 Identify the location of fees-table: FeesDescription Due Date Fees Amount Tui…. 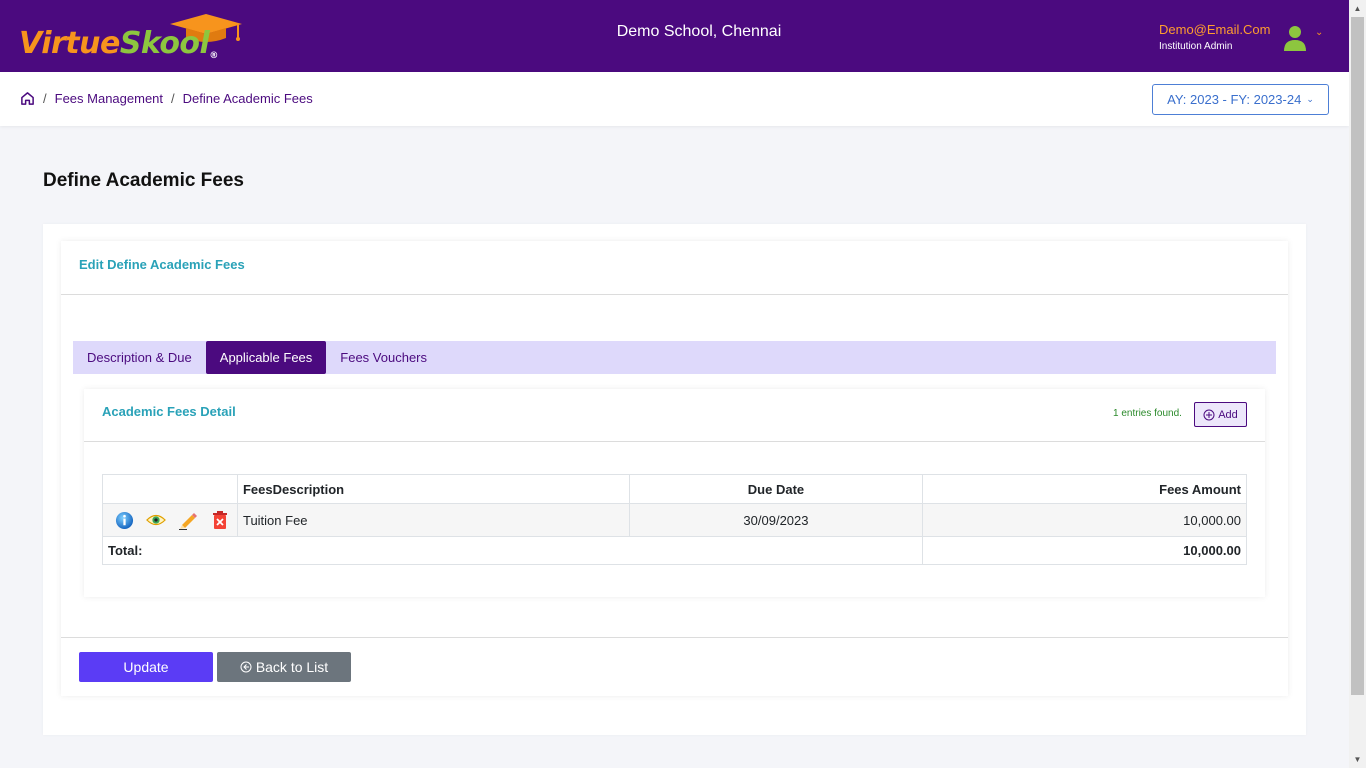
(674, 519).